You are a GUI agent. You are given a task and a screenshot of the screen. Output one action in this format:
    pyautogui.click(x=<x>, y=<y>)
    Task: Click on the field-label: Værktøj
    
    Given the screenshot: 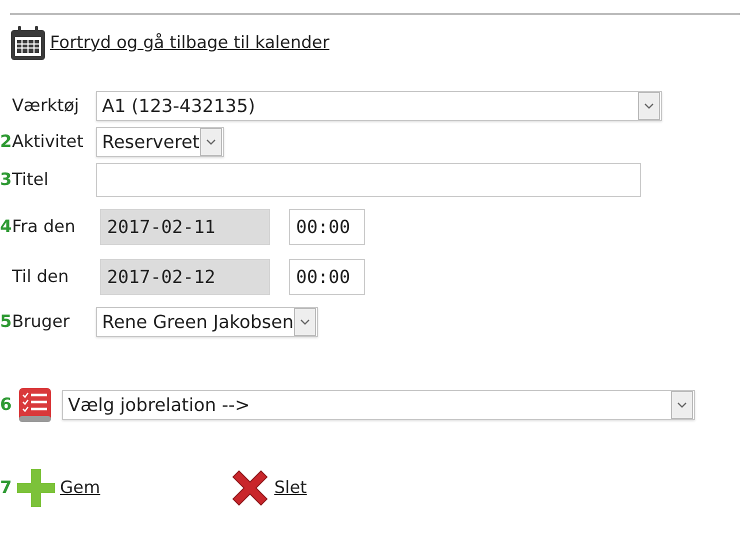 What is the action you would take?
    pyautogui.click(x=46, y=106)
    